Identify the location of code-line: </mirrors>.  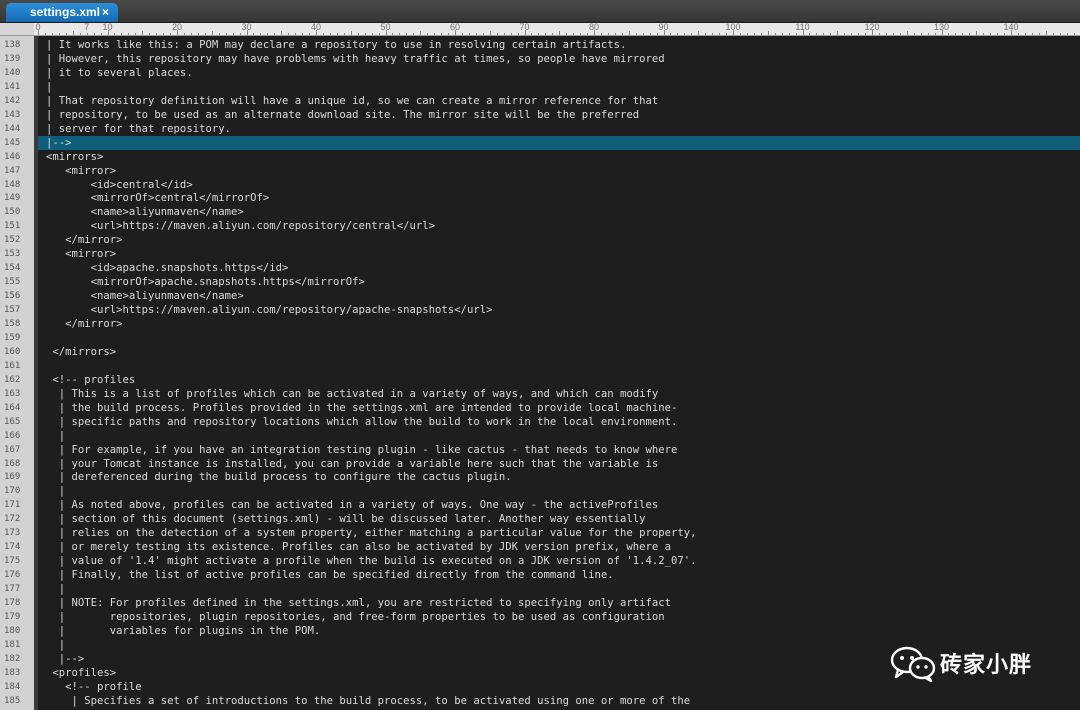
(559, 352).